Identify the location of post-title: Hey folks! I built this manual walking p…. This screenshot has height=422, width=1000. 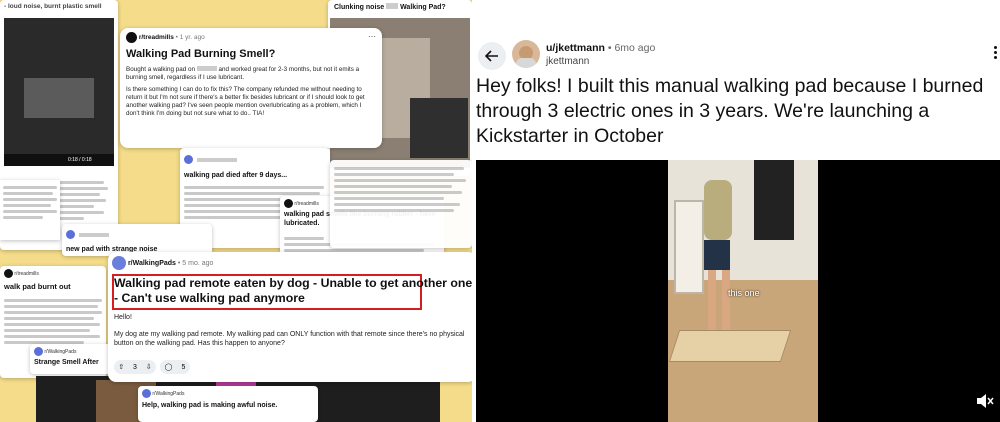
(730, 111).